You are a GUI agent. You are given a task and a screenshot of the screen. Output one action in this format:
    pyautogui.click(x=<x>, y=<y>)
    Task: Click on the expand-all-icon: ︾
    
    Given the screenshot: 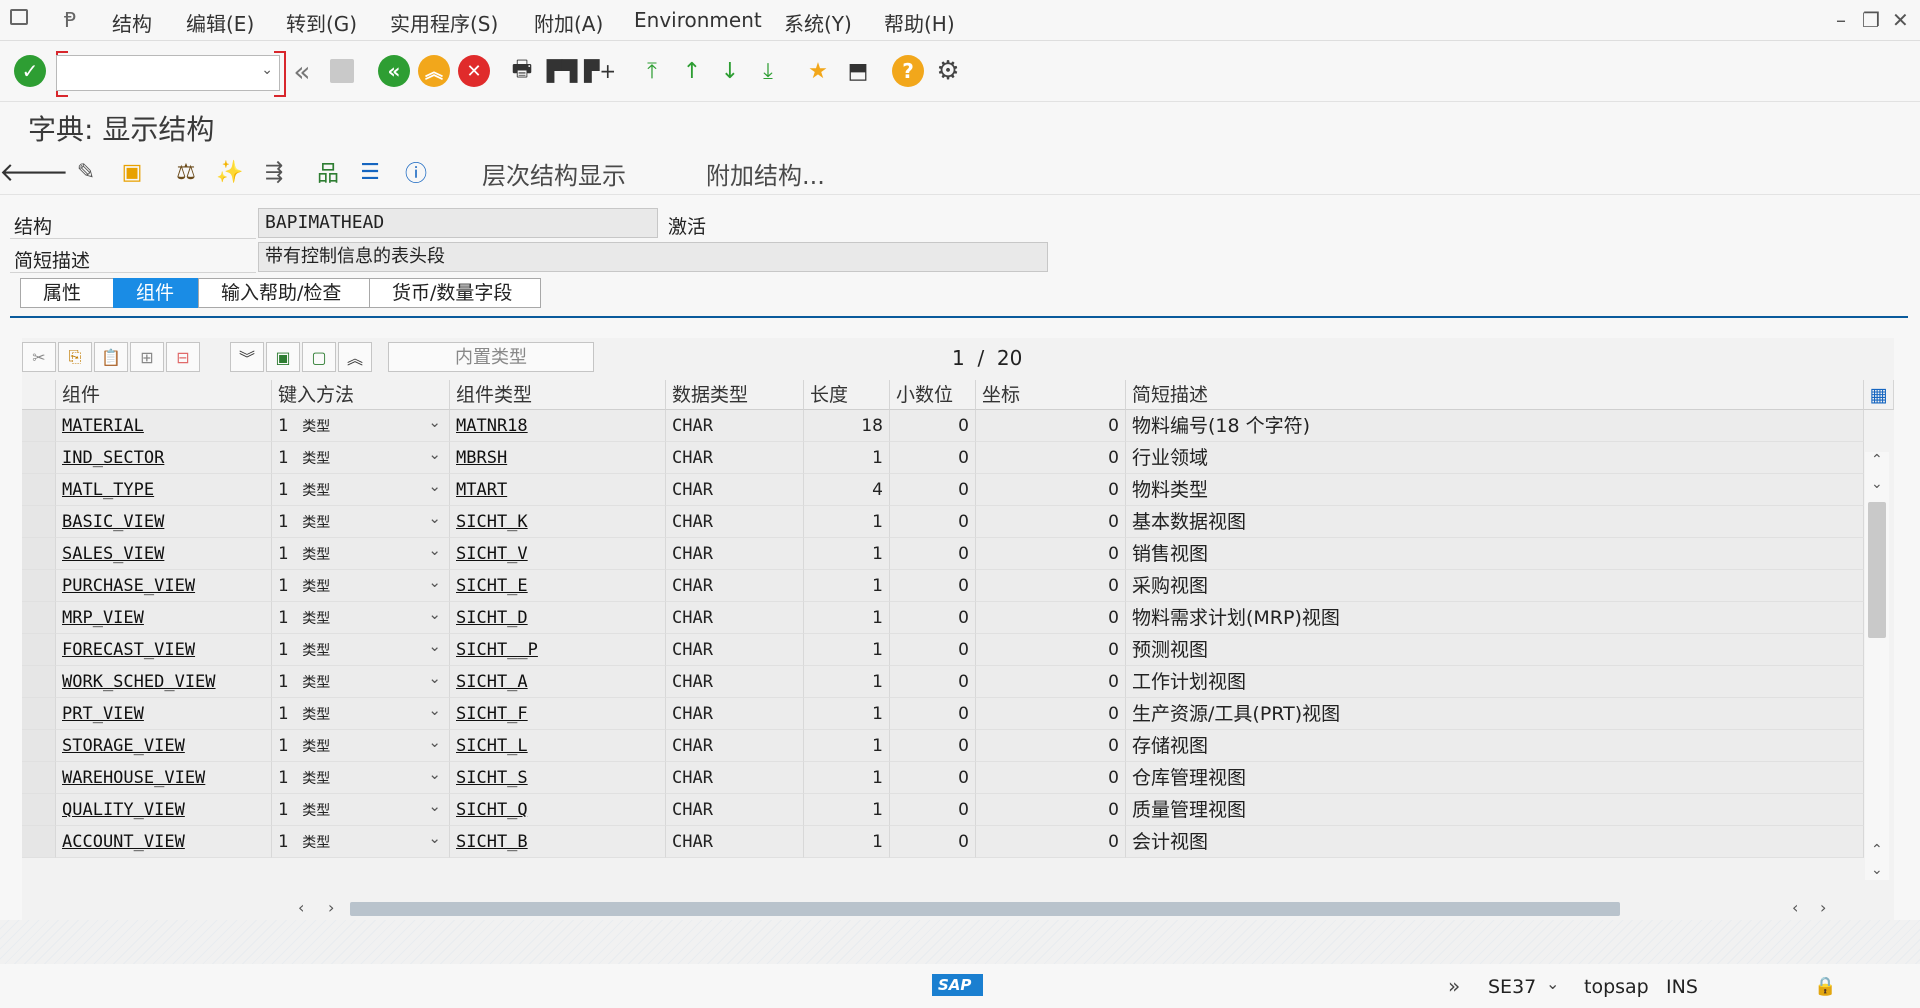 What is the action you would take?
    pyautogui.click(x=247, y=357)
    